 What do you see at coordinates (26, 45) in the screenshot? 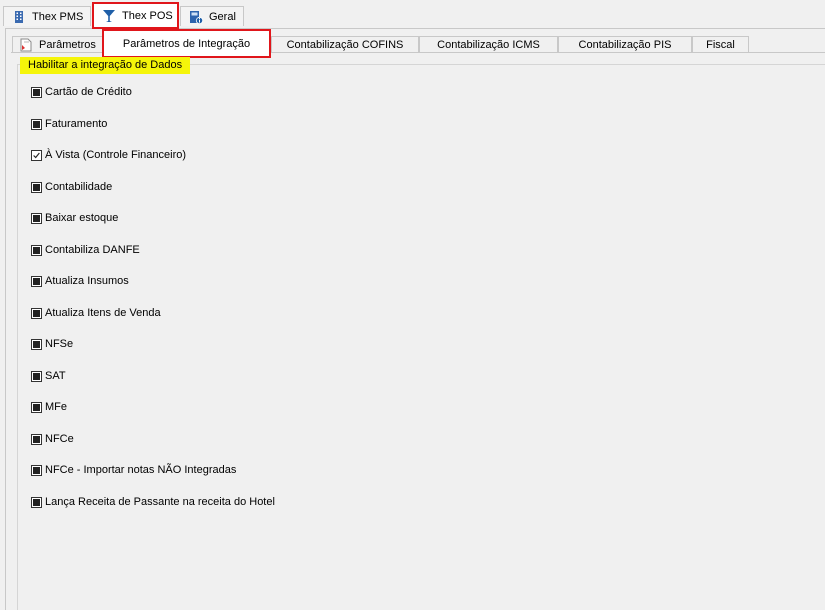
I see `document-icon` at bounding box center [26, 45].